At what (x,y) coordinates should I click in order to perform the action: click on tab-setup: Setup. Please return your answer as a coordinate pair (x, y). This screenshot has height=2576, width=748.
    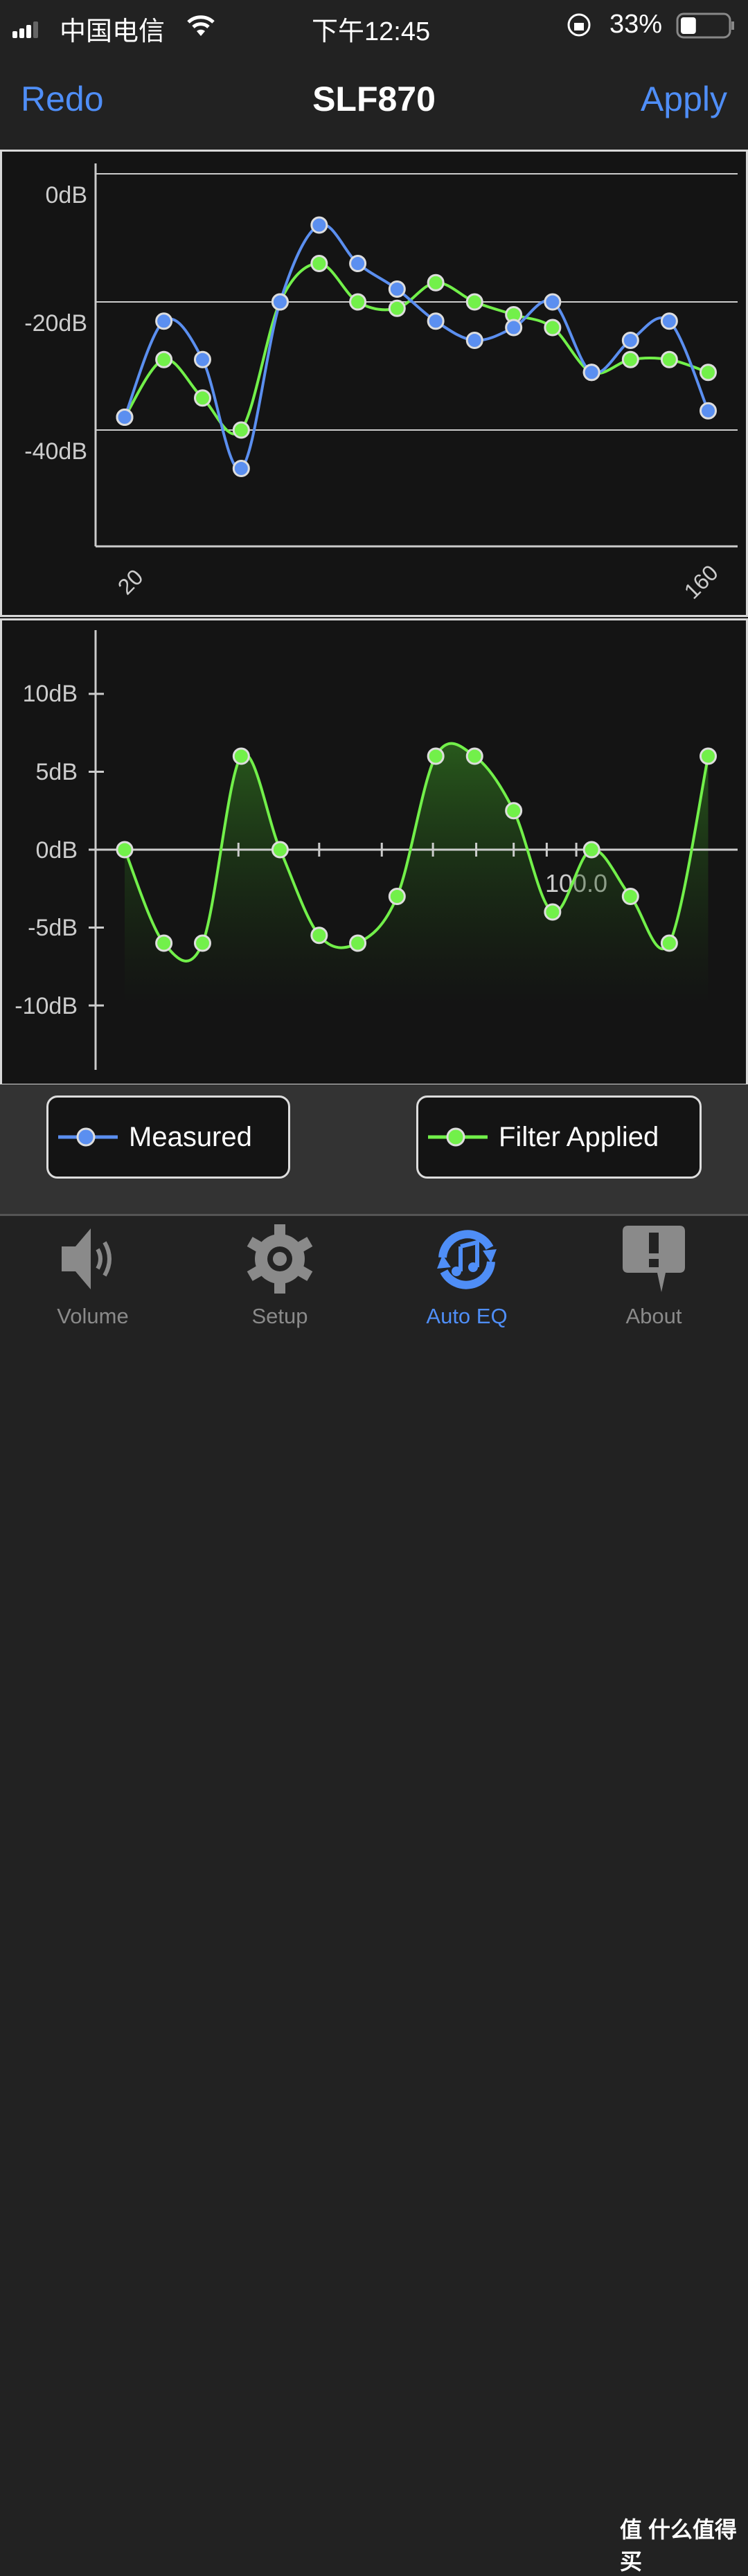
    Looking at the image, I should click on (280, 1276).